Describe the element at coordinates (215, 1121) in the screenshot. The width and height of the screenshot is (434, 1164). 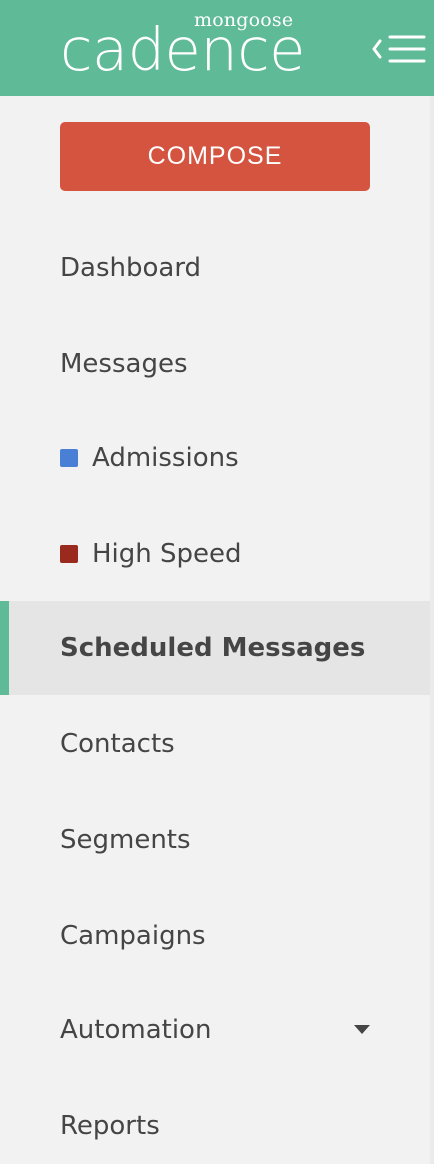
I see `nav-item-reports: Reports` at that location.